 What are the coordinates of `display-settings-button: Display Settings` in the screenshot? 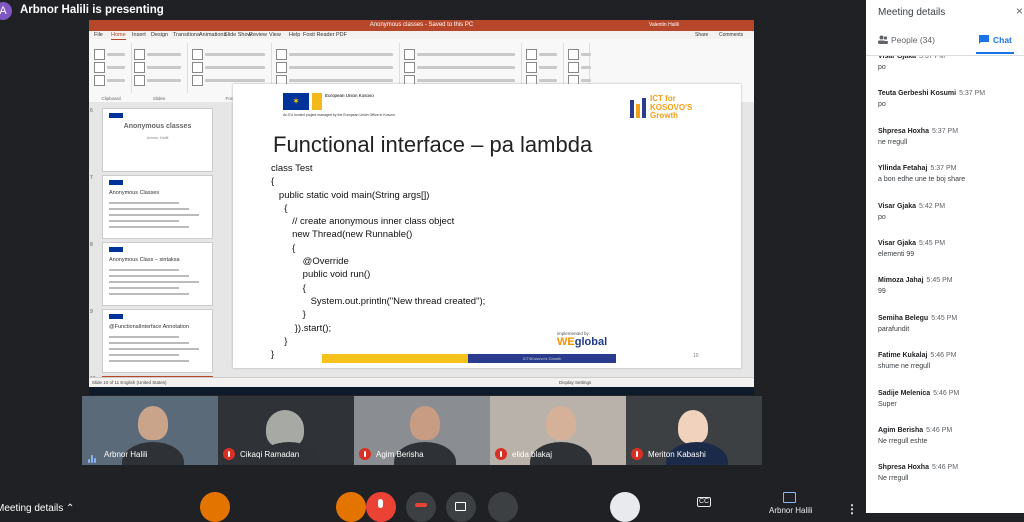 It's located at (575, 382).